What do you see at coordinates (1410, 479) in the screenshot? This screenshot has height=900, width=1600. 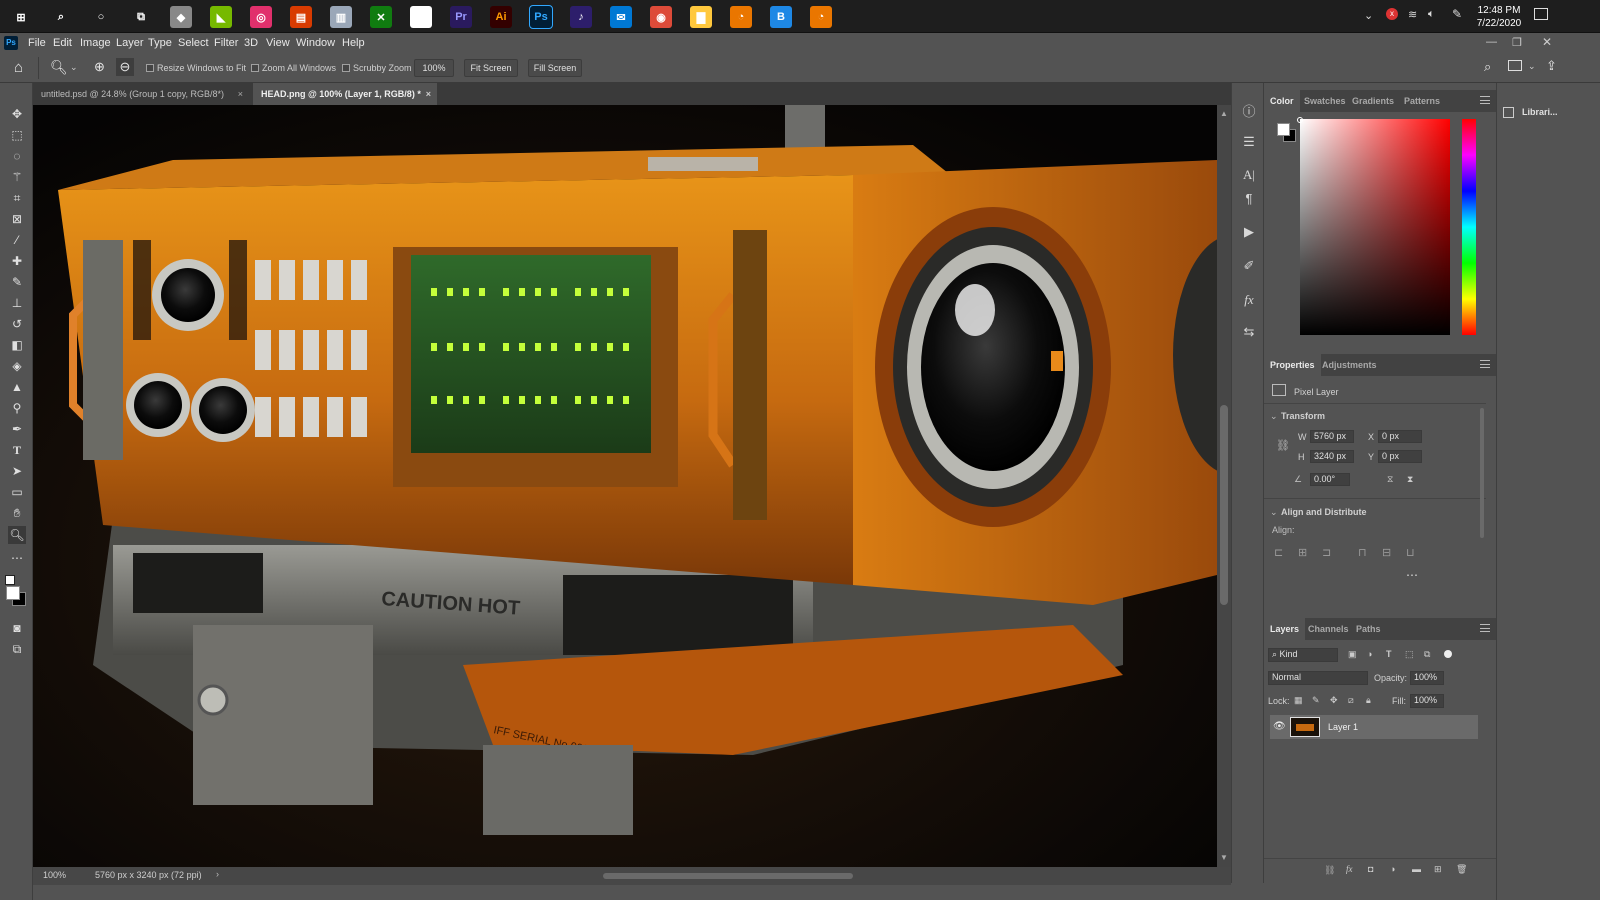 I see `flip-vertical-icon: ⧗` at bounding box center [1410, 479].